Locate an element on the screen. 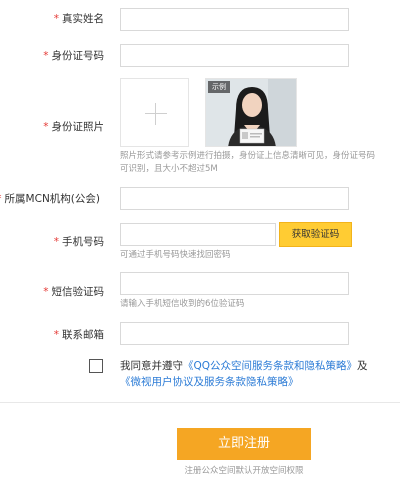 Image resolution: width=400 pixels, height=485 pixels. qq-terms-link: 《QQ公众空间服务条款和隐私策略》 is located at coordinates (270, 366).